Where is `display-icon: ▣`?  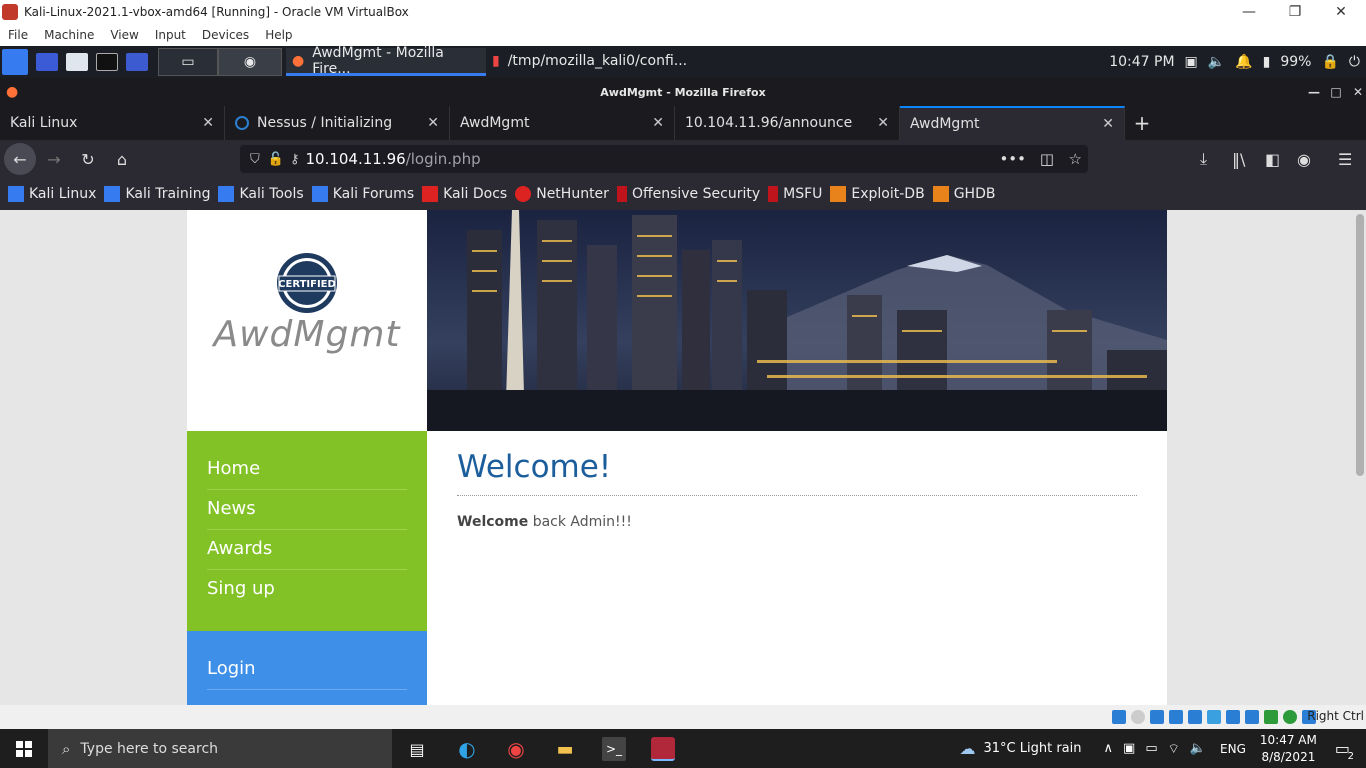 display-icon: ▣ is located at coordinates (1191, 62).